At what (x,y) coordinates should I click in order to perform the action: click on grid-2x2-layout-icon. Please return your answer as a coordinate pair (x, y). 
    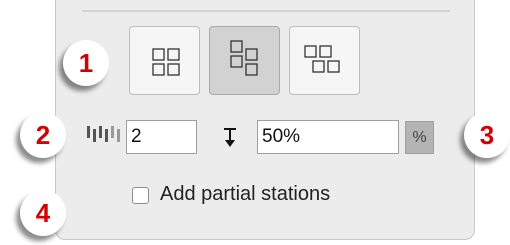
    Looking at the image, I should click on (166, 62).